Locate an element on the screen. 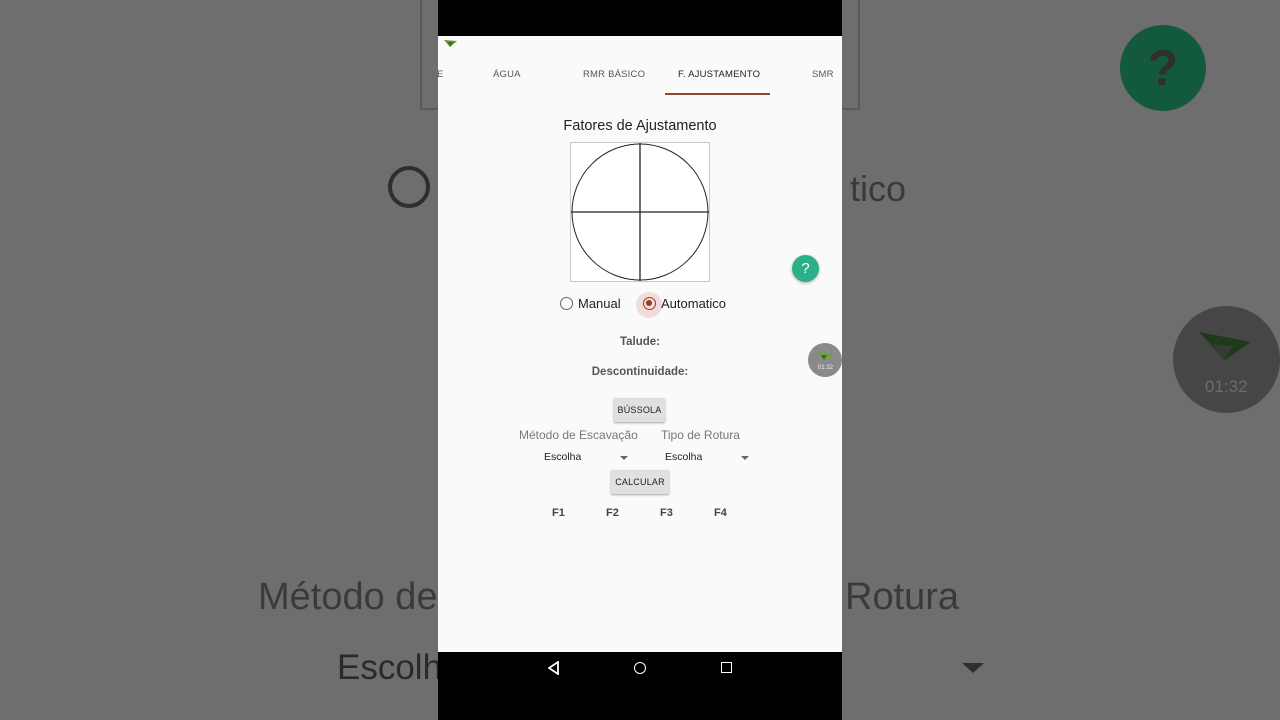 The image size is (1280, 720). recorder-time: 01:32 is located at coordinates (826, 368).